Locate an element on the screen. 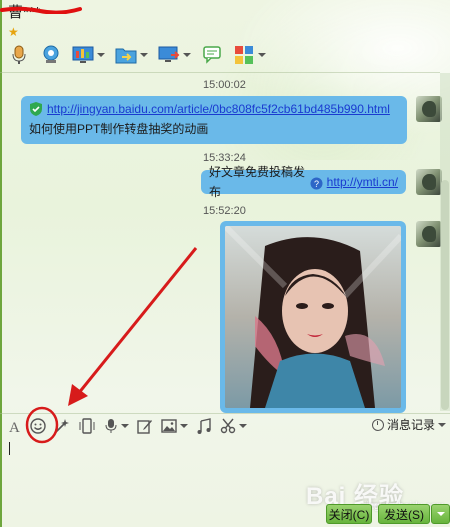 This screenshot has height=527, width=450. voice-message-button is located at coordinates (116, 426).